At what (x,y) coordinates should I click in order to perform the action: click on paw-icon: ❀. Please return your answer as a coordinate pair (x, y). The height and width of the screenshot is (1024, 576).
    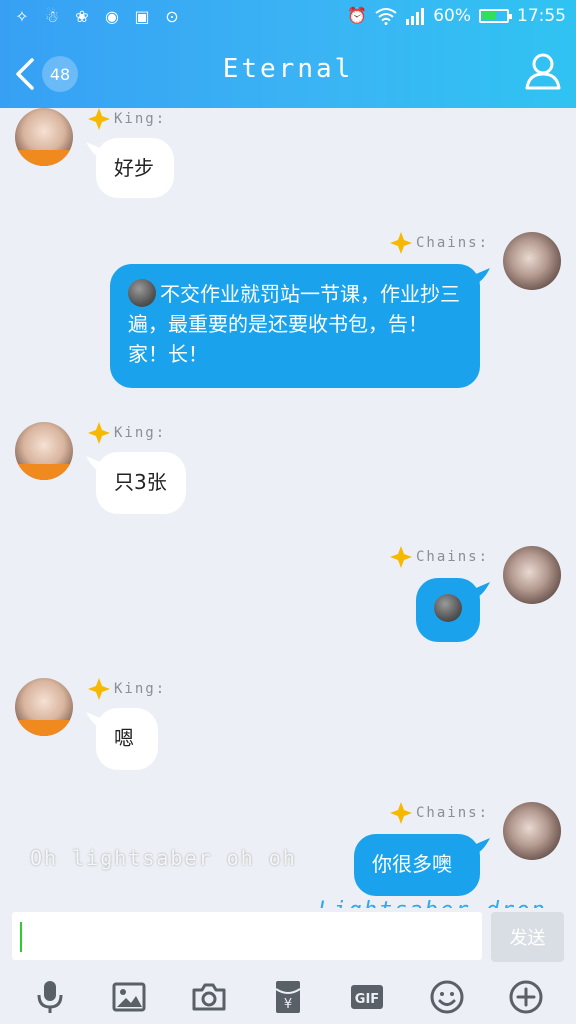
    Looking at the image, I should click on (82, 16).